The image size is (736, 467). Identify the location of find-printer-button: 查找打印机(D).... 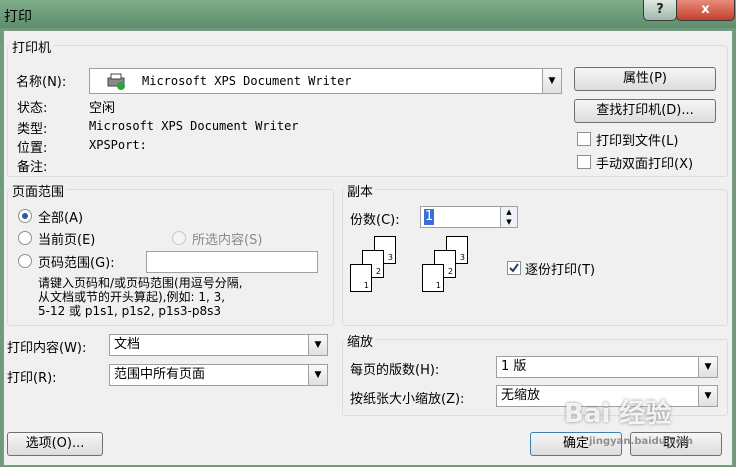
(645, 111).